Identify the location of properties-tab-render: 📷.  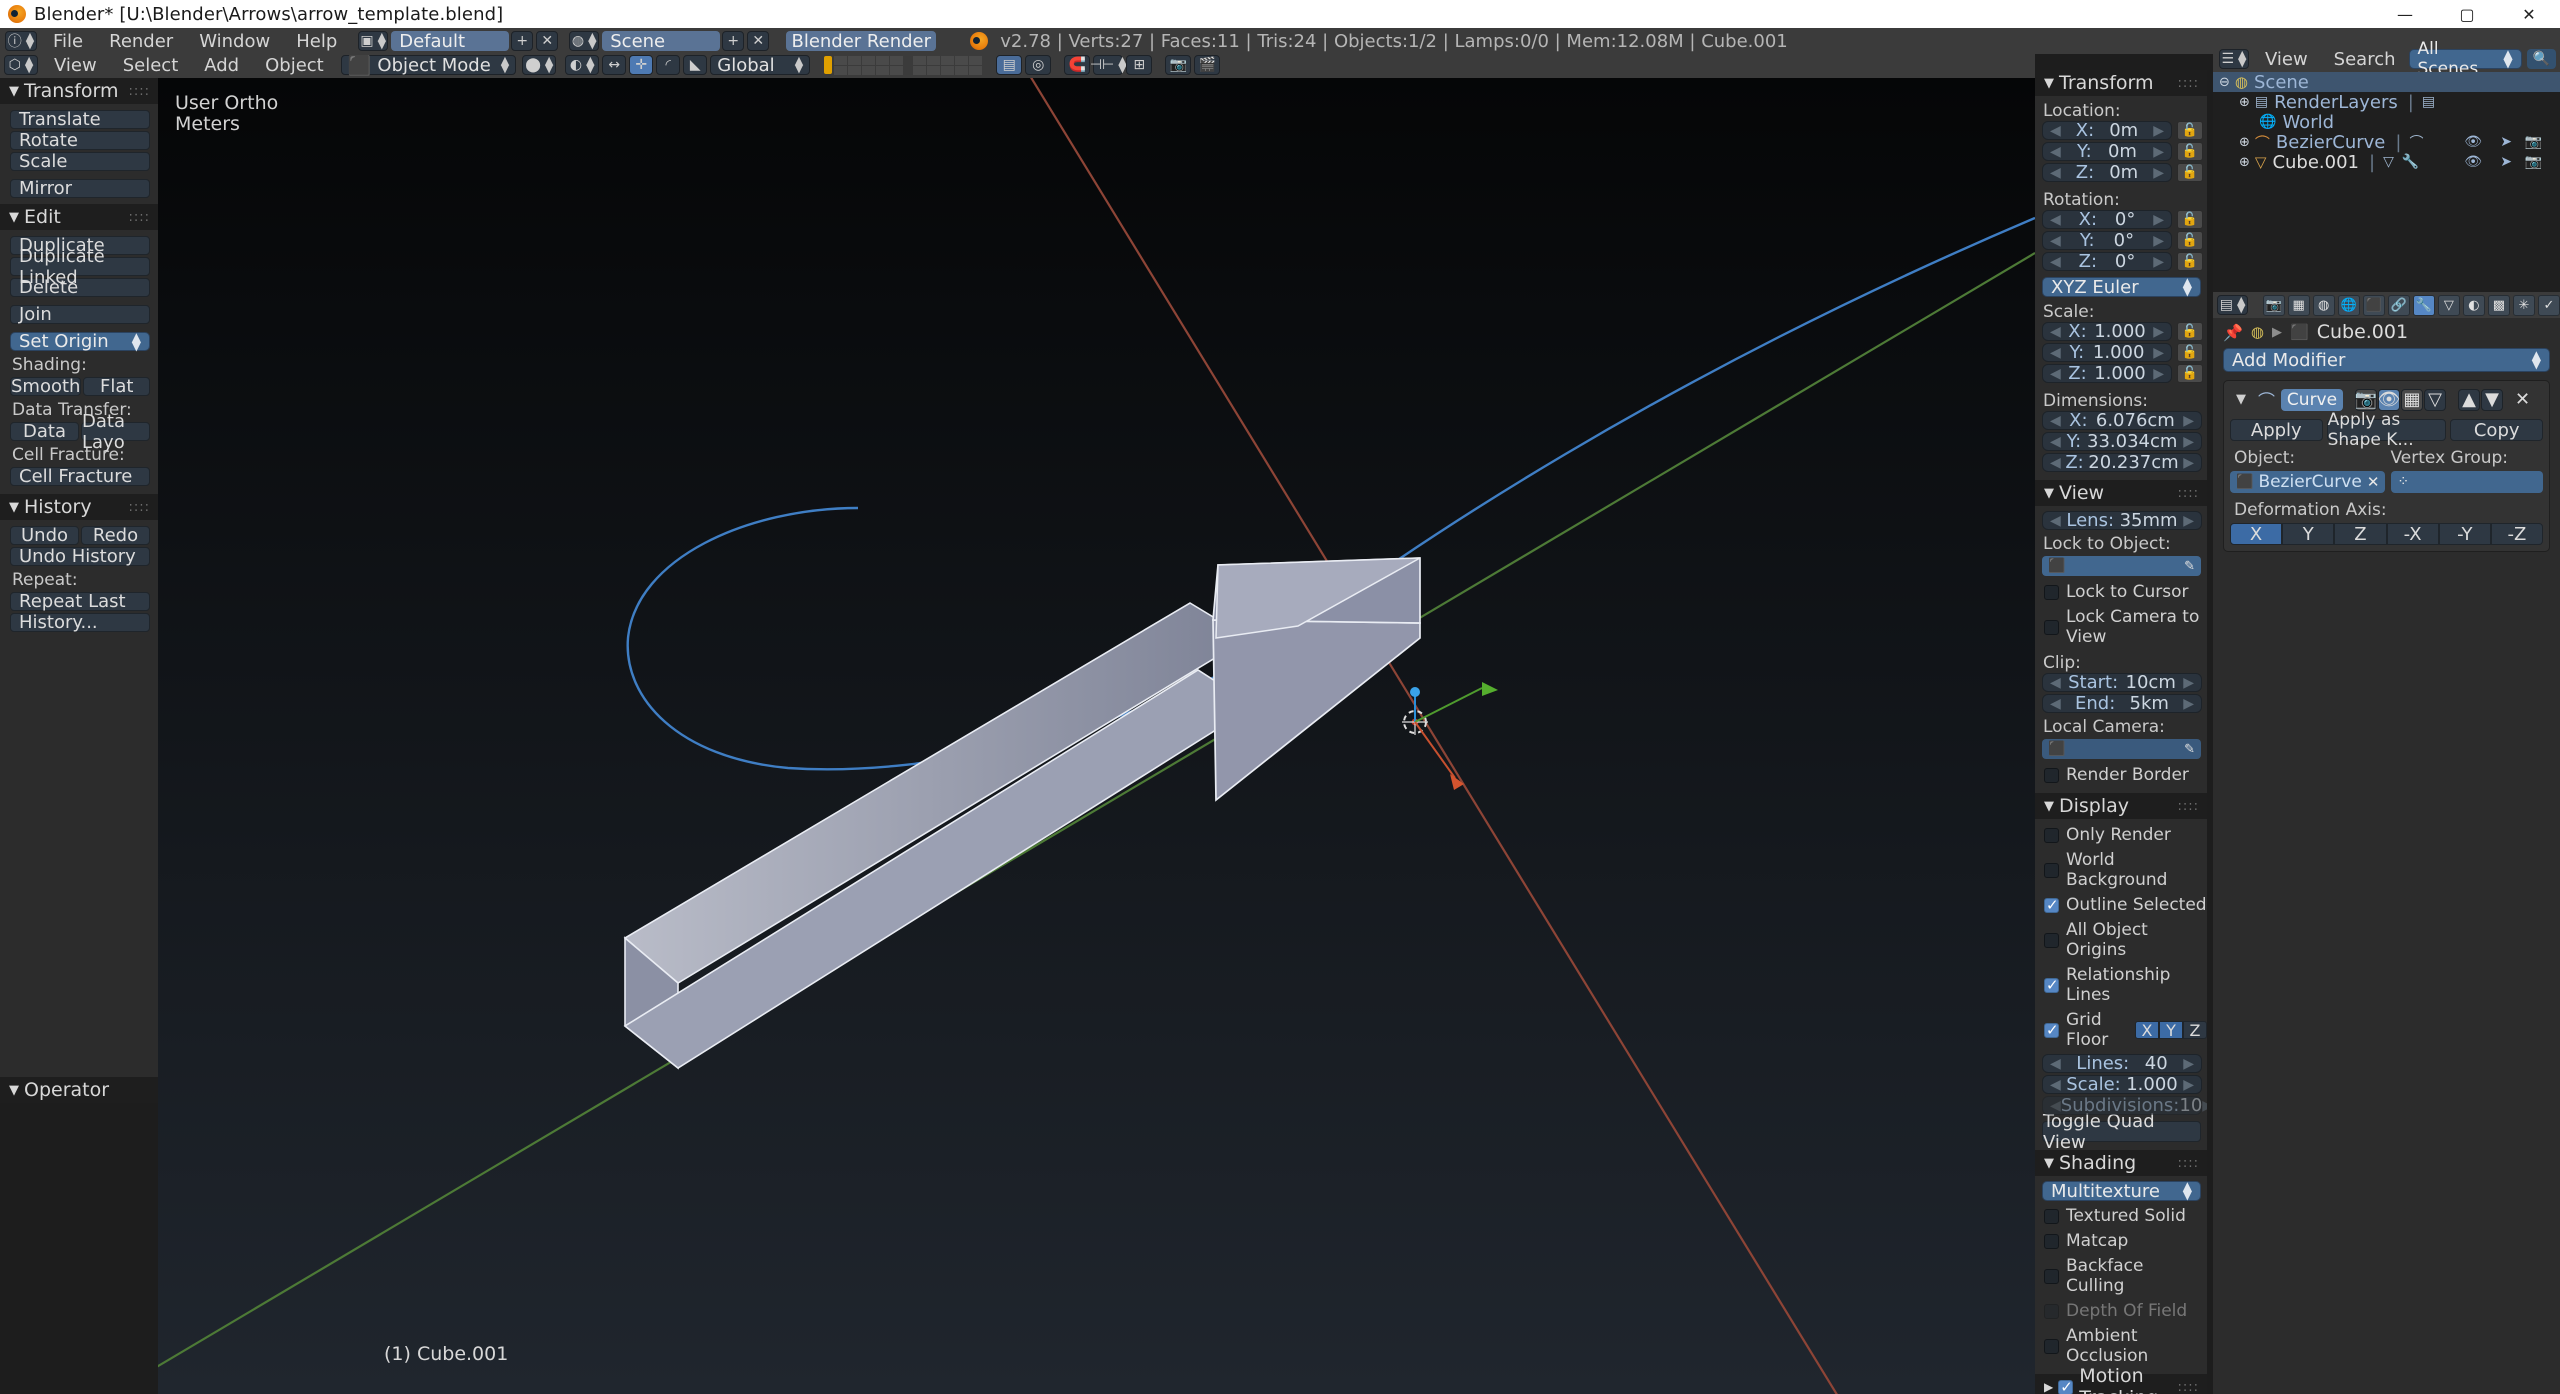
(2273, 305).